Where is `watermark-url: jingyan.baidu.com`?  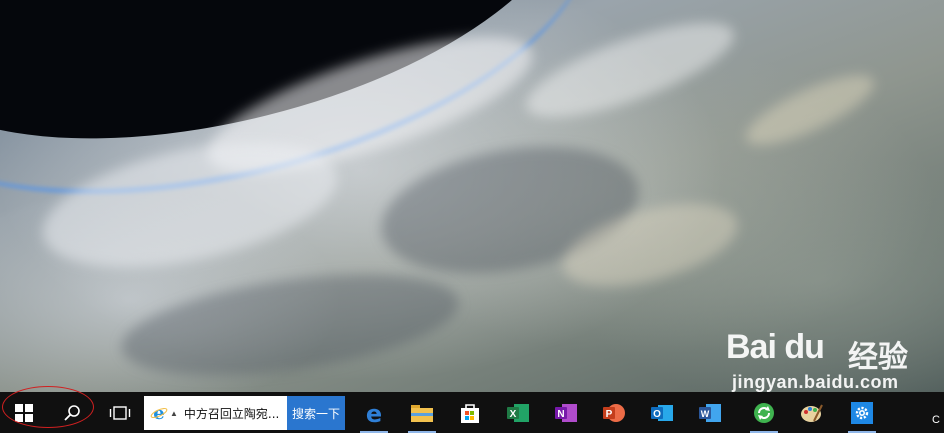 watermark-url: jingyan.baidu.com is located at coordinates (815, 382).